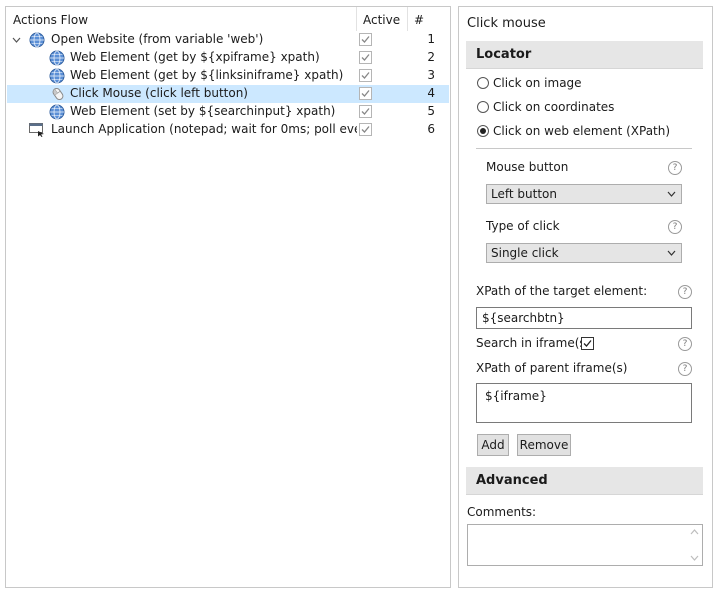 The height and width of the screenshot is (592, 716). Describe the element at coordinates (157, 39) in the screenshot. I see `tree-row-label: Open Website (from variable 'web')` at that location.